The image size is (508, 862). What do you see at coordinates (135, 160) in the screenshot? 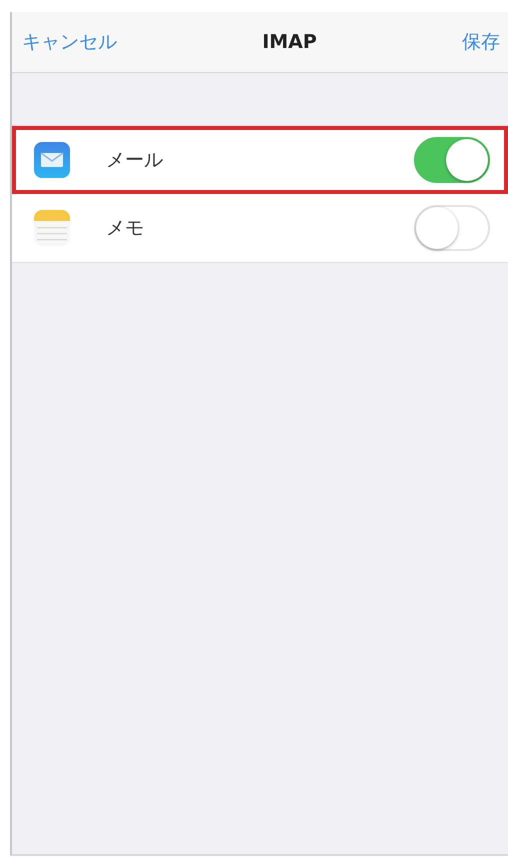
I see `row-label: メール` at bounding box center [135, 160].